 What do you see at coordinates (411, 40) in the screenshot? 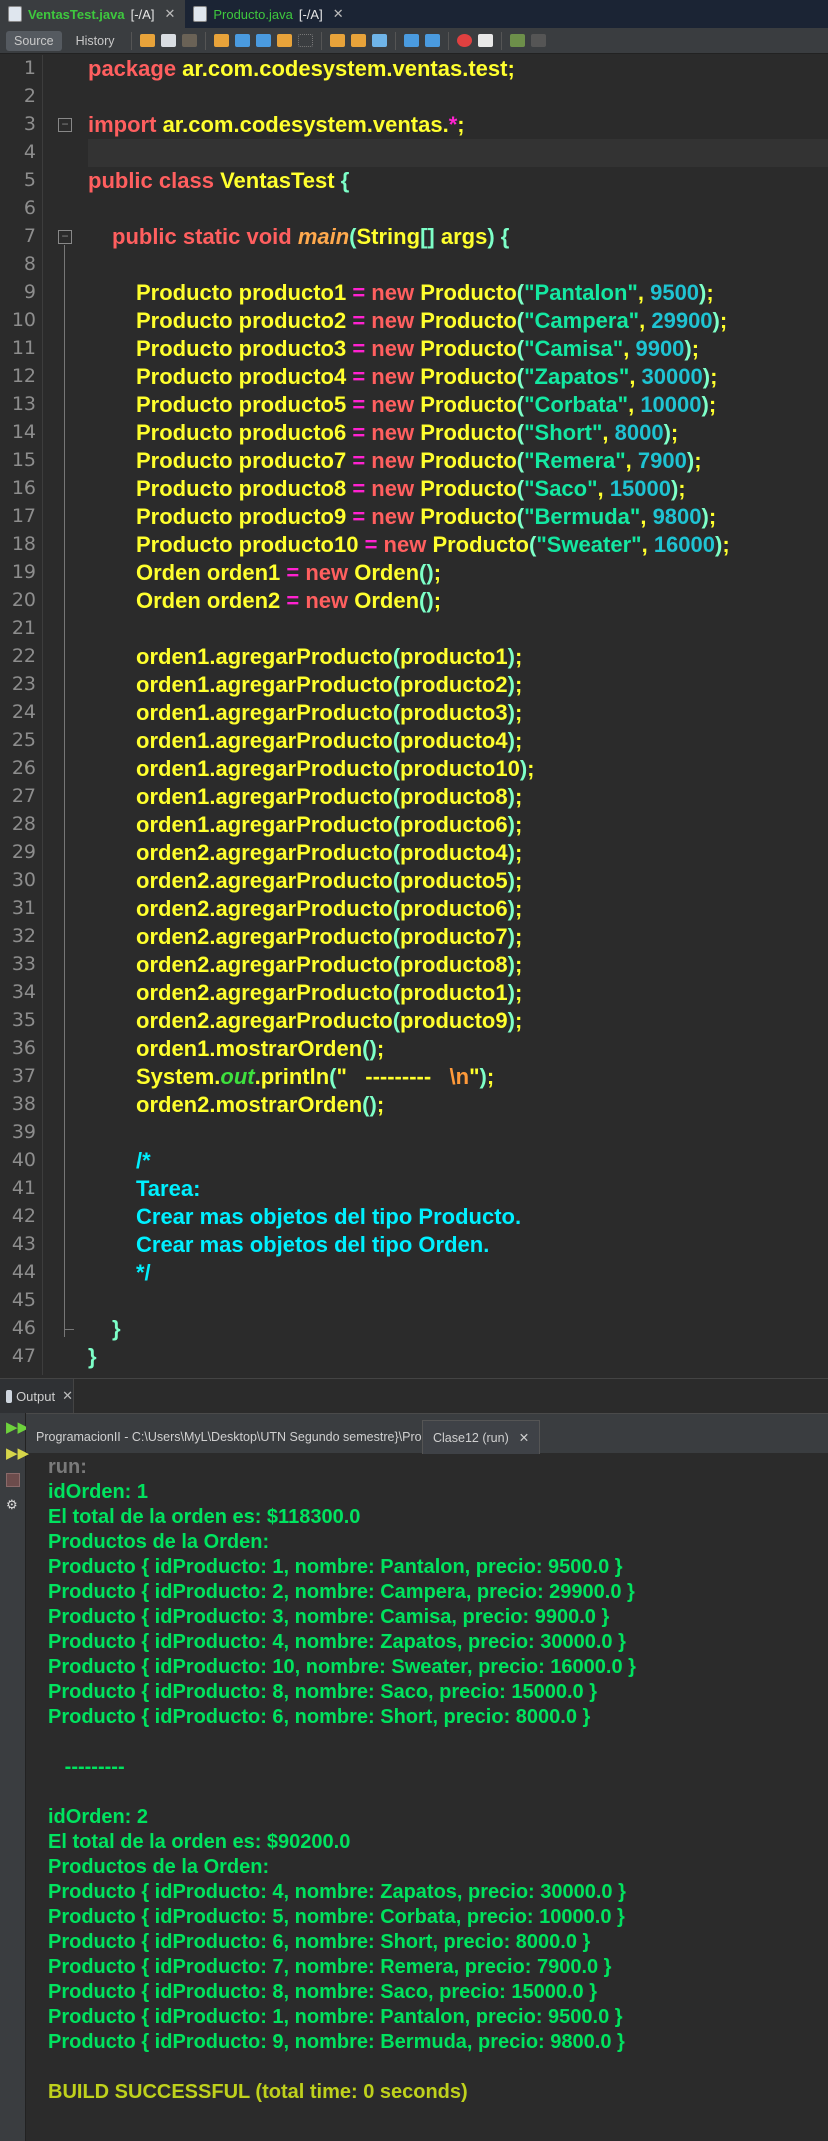
I see `shift-left-icon` at bounding box center [411, 40].